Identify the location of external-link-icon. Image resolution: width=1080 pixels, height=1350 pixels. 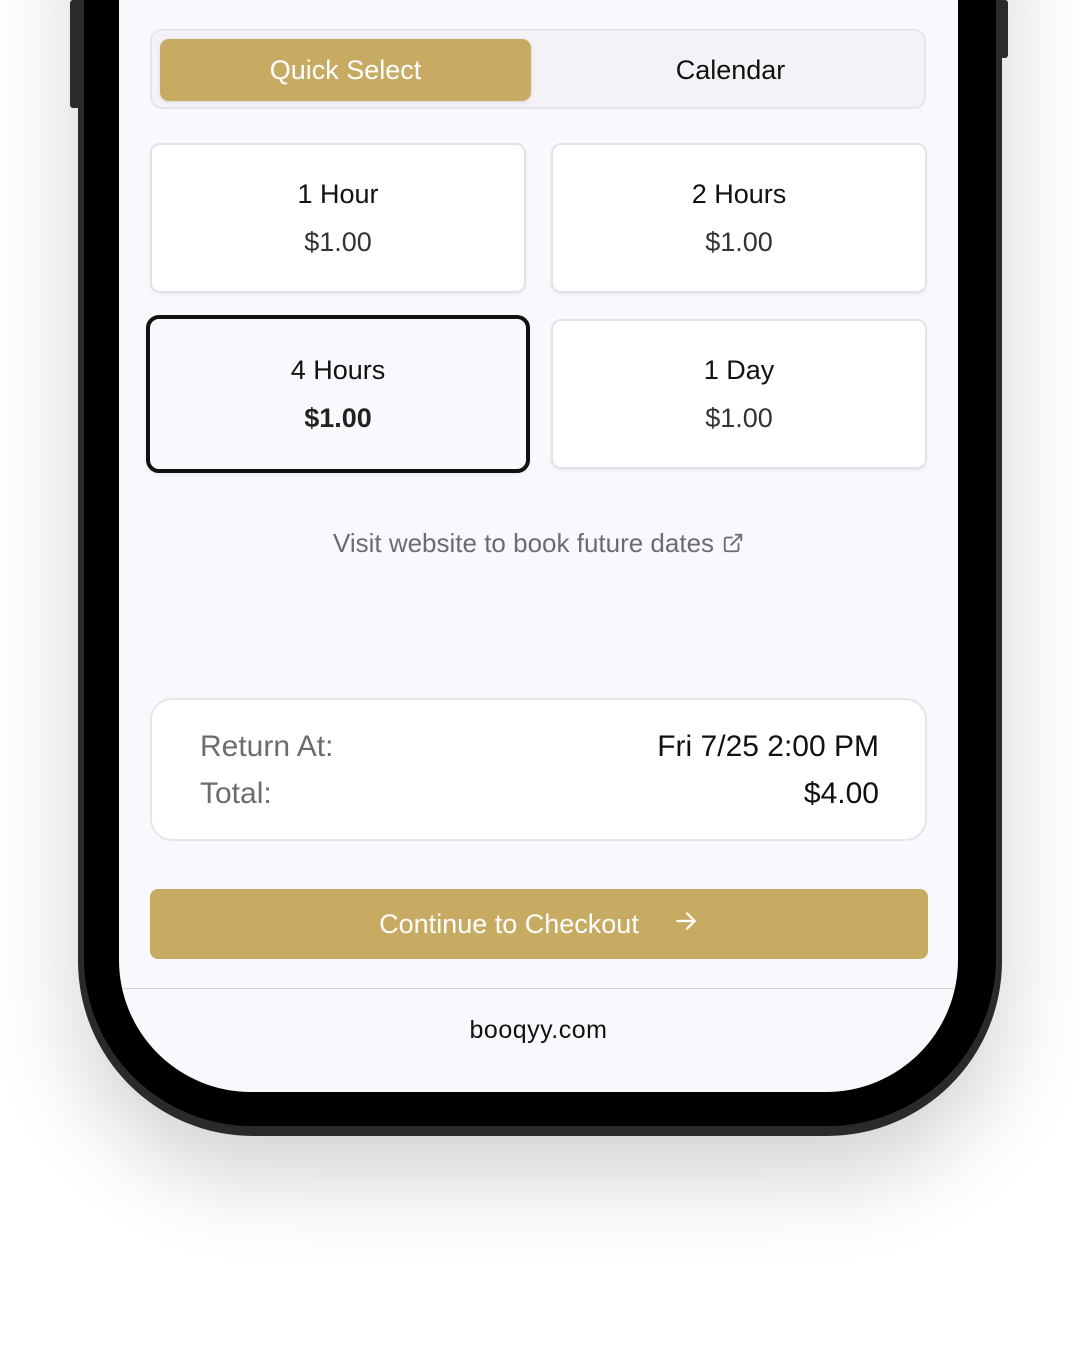
(733, 545).